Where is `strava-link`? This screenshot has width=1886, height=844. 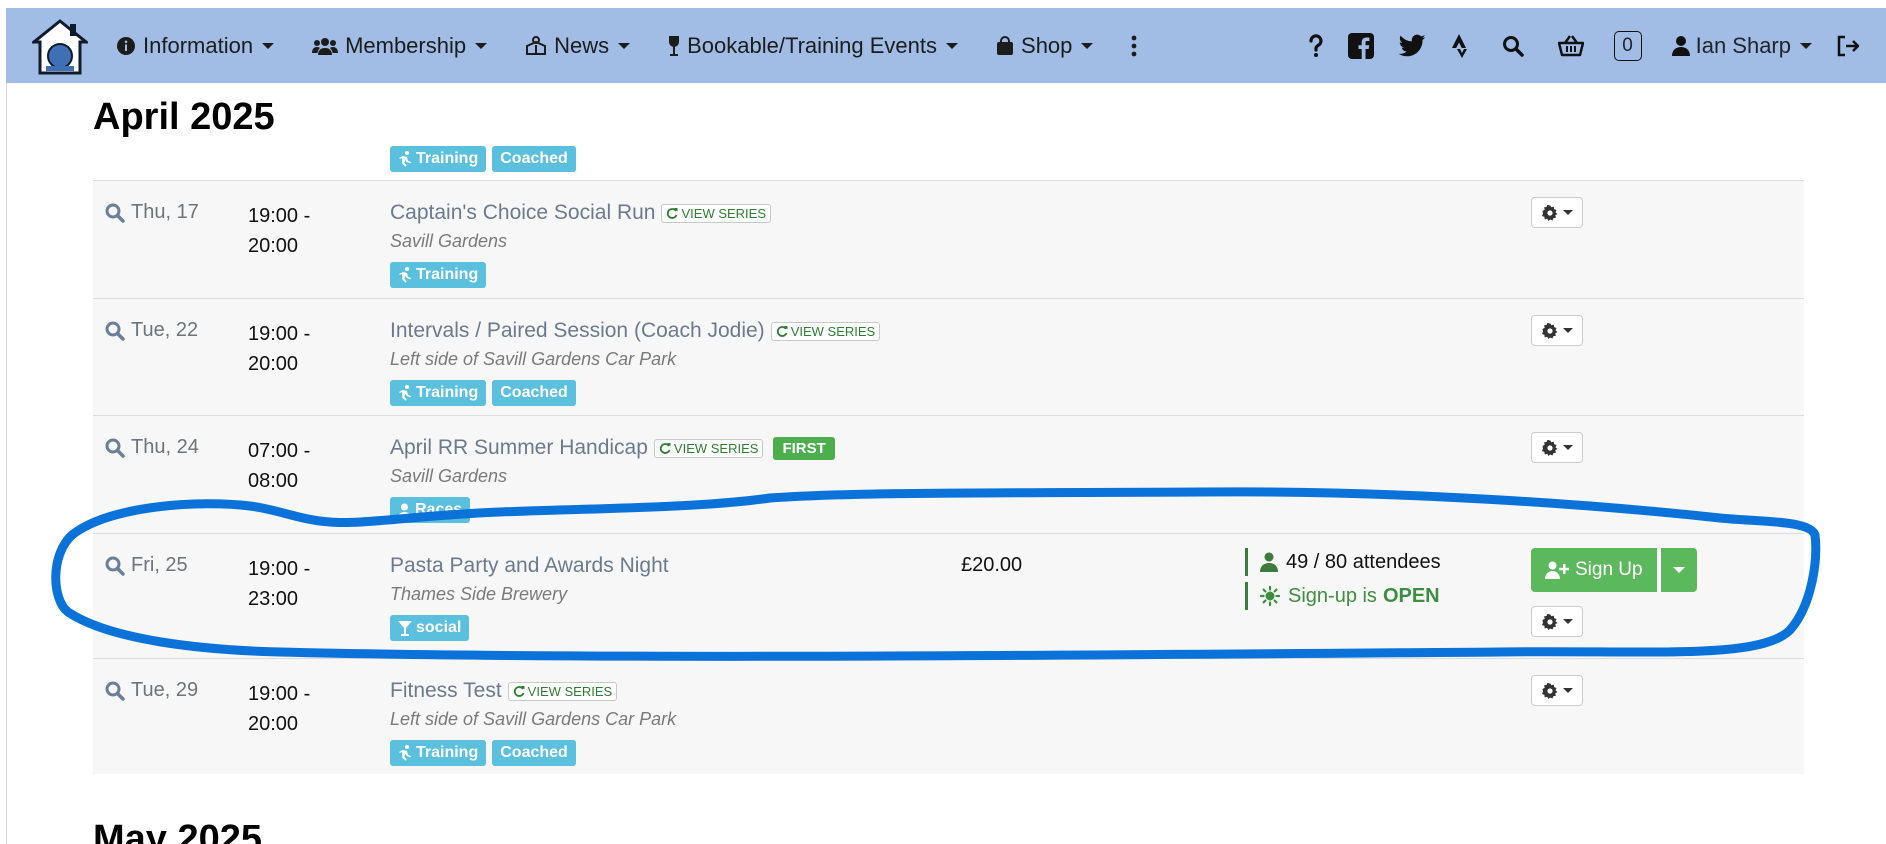 strava-link is located at coordinates (1461, 46).